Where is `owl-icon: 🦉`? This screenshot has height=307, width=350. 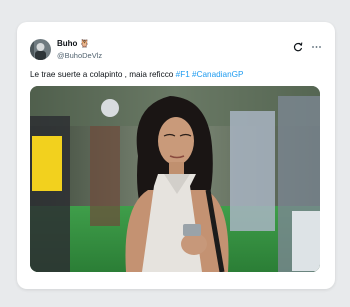
owl-icon: 🦉 is located at coordinates (84, 43).